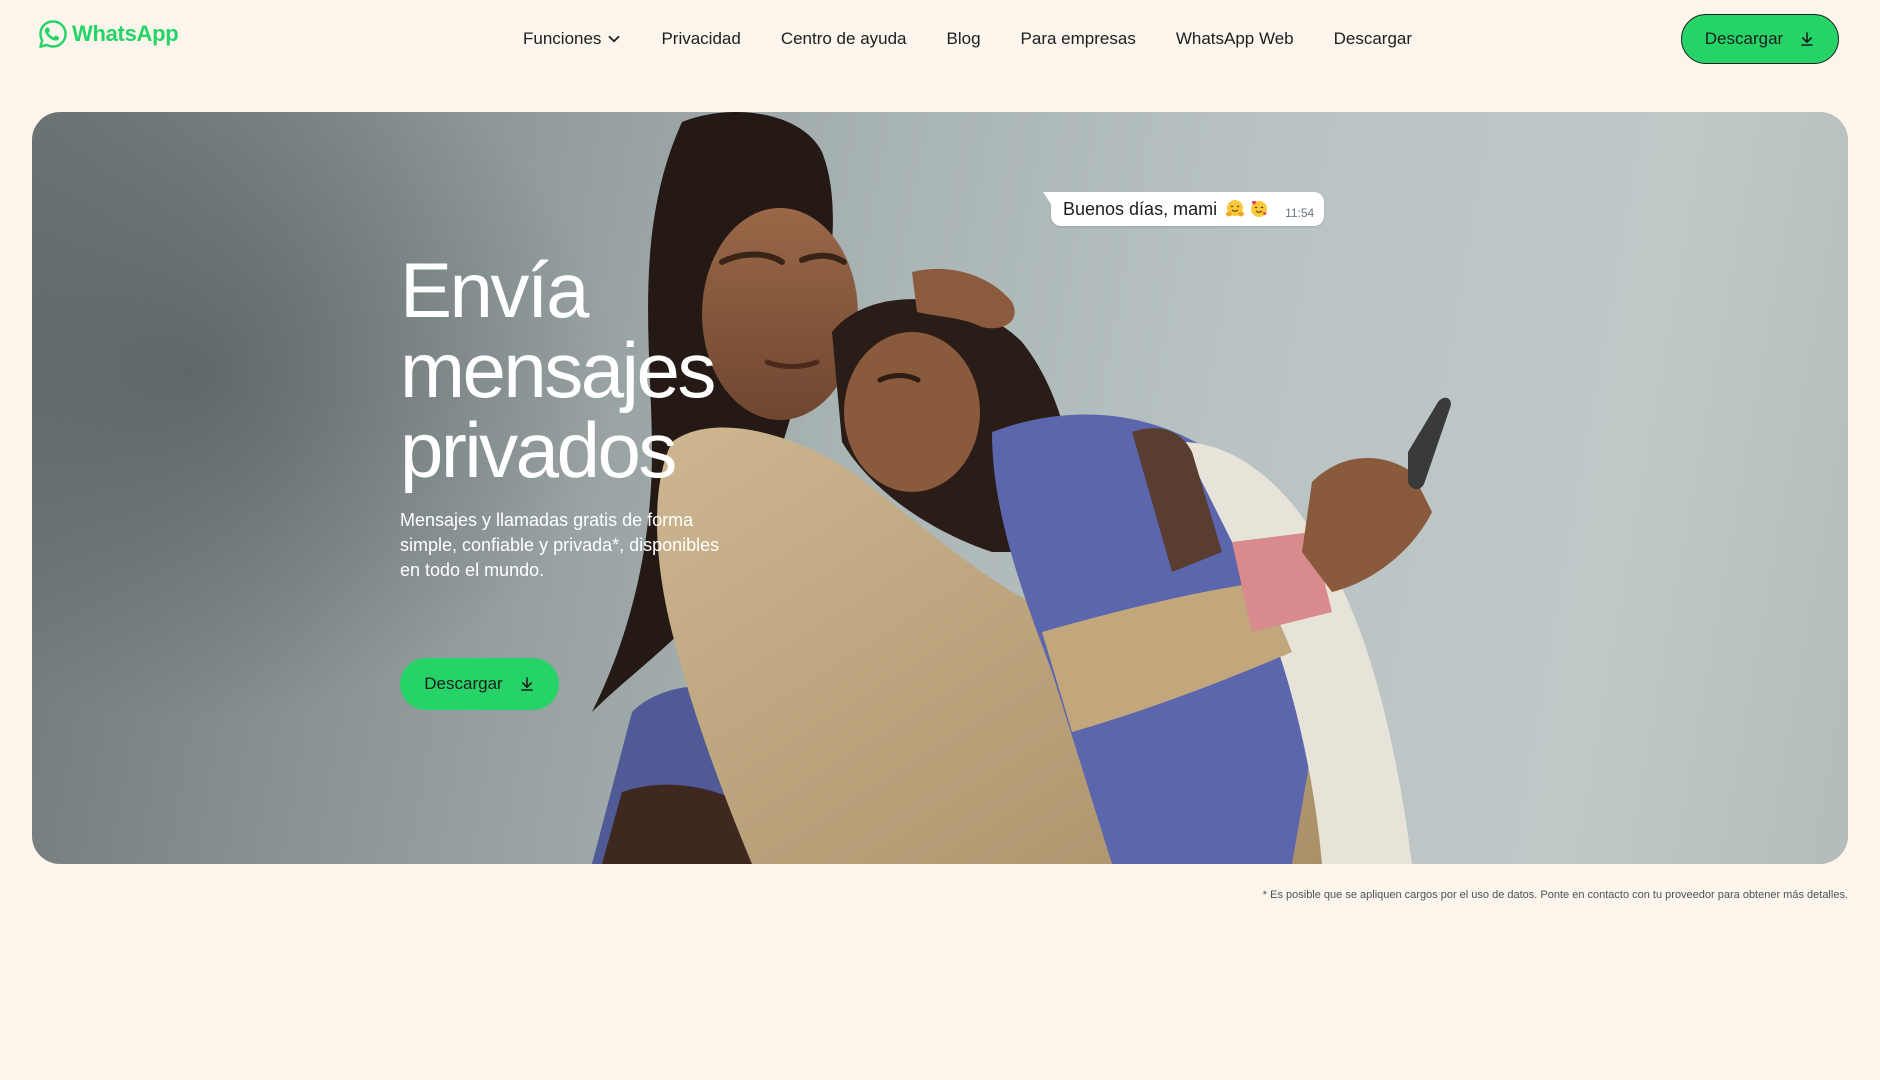 This screenshot has height=1080, width=1880. Describe the element at coordinates (1235, 209) in the screenshot. I see `hugging-face-emoji` at that location.